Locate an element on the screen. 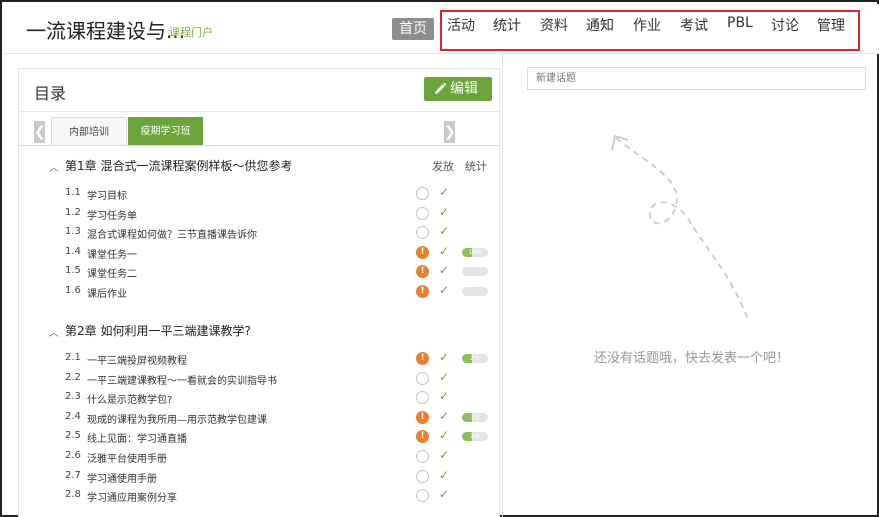 The height and width of the screenshot is (517, 879). progress-bar: 2% is located at coordinates (475, 437).